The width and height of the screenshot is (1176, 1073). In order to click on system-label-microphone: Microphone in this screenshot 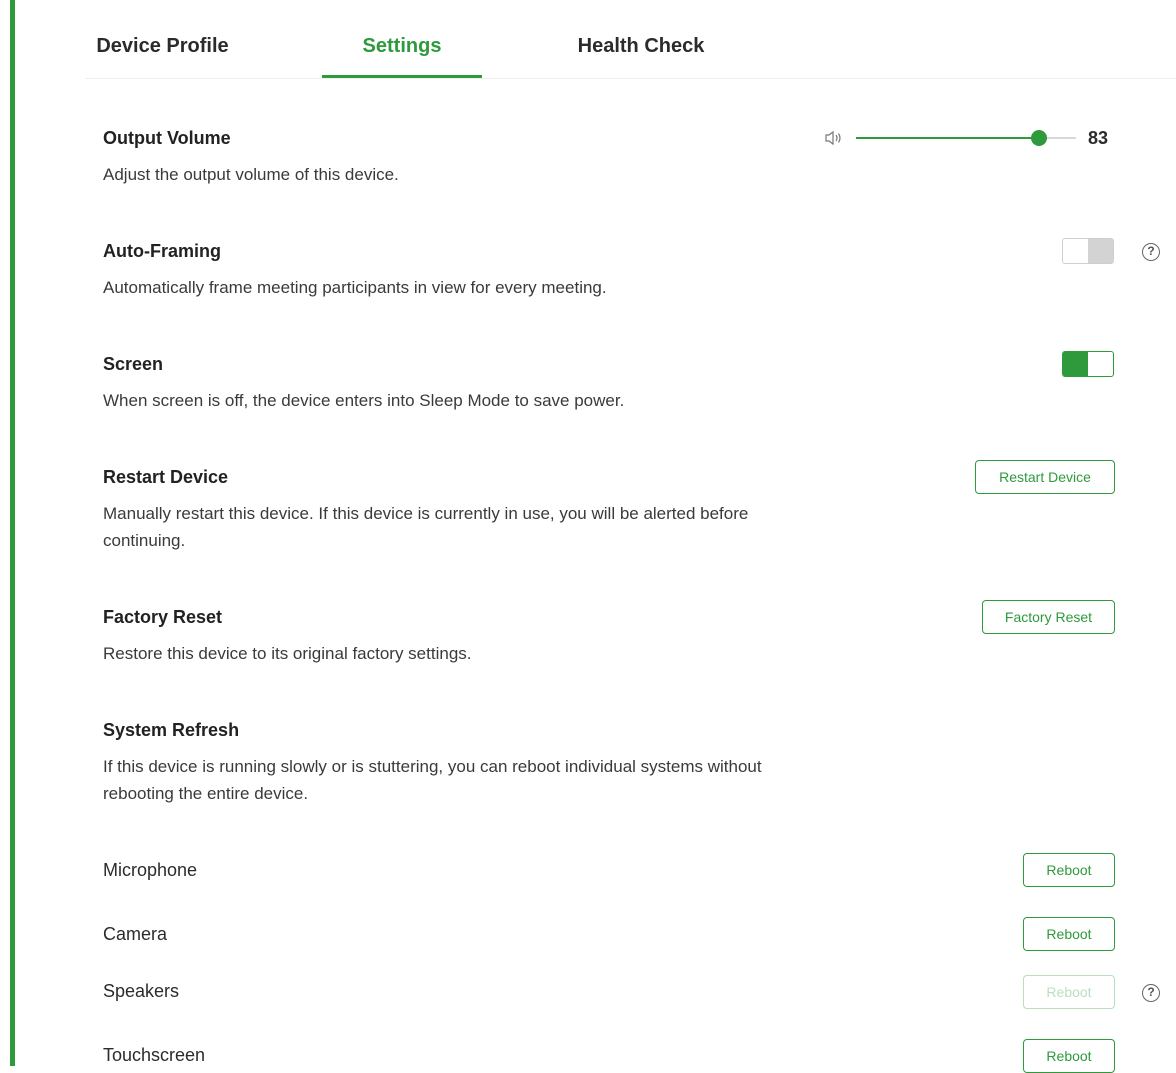, I will do `click(150, 870)`.